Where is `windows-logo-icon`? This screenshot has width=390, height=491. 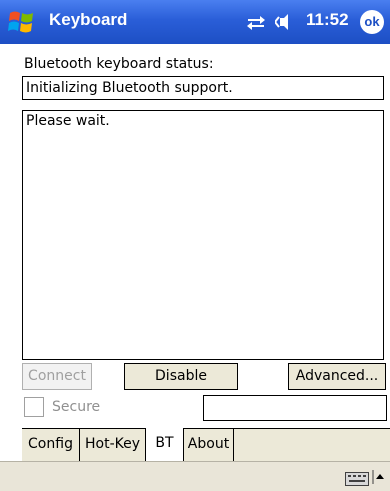 windows-logo-icon is located at coordinates (22, 22).